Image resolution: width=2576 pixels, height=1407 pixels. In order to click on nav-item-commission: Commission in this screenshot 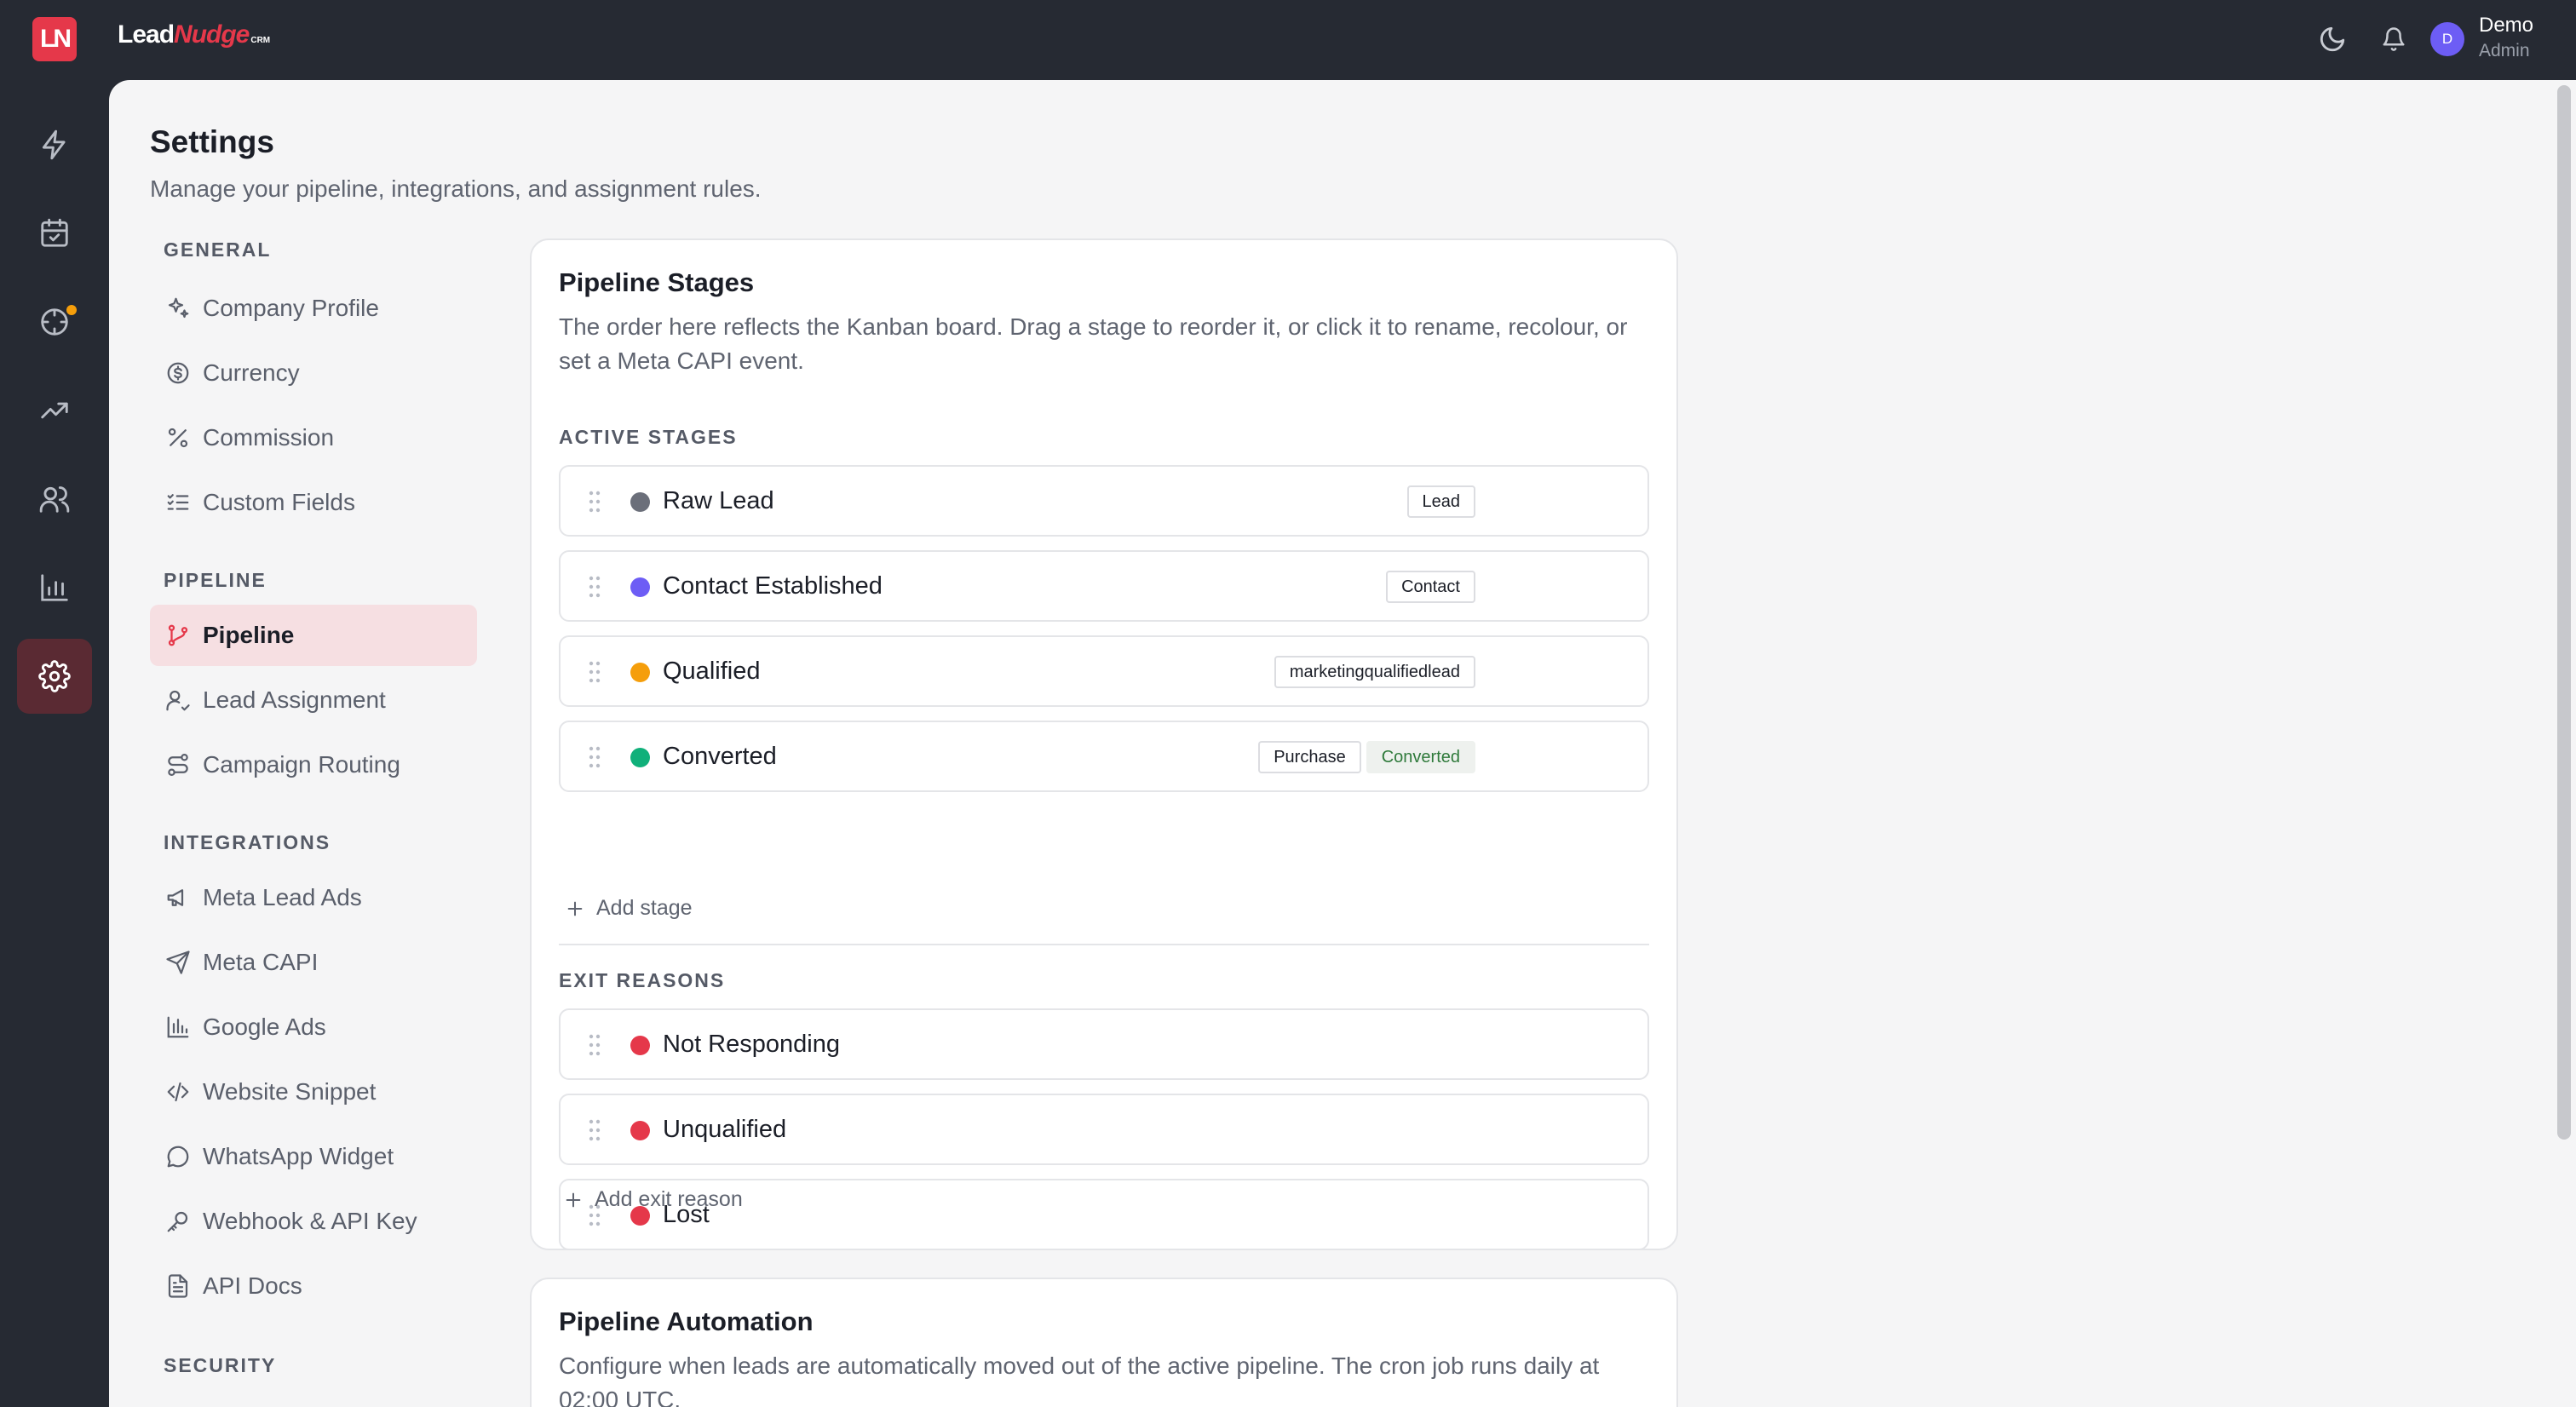, I will do `click(313, 437)`.